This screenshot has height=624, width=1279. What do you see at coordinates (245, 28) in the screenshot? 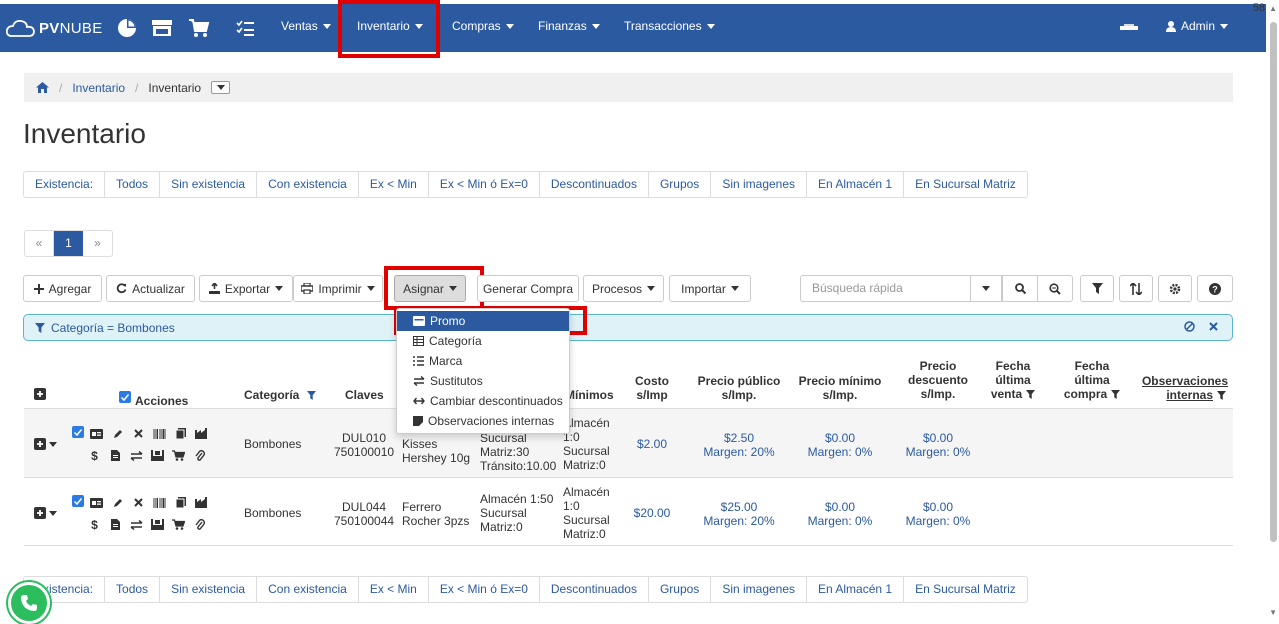
I see `checklist-icon` at bounding box center [245, 28].